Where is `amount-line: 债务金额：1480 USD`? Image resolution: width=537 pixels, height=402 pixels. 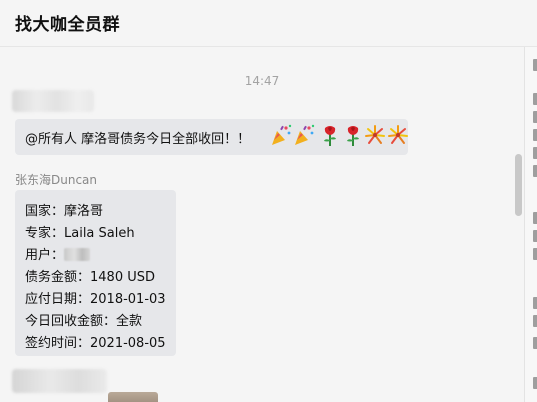
amount-line: 债务金额：1480 USD is located at coordinates (90, 277).